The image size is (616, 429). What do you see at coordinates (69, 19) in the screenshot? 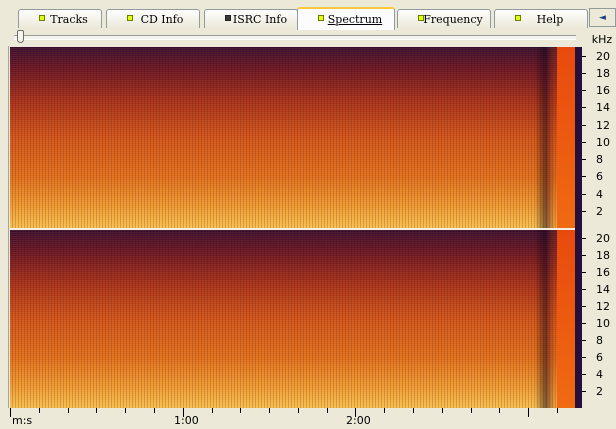
I see `tab-label: Tracks` at bounding box center [69, 19].